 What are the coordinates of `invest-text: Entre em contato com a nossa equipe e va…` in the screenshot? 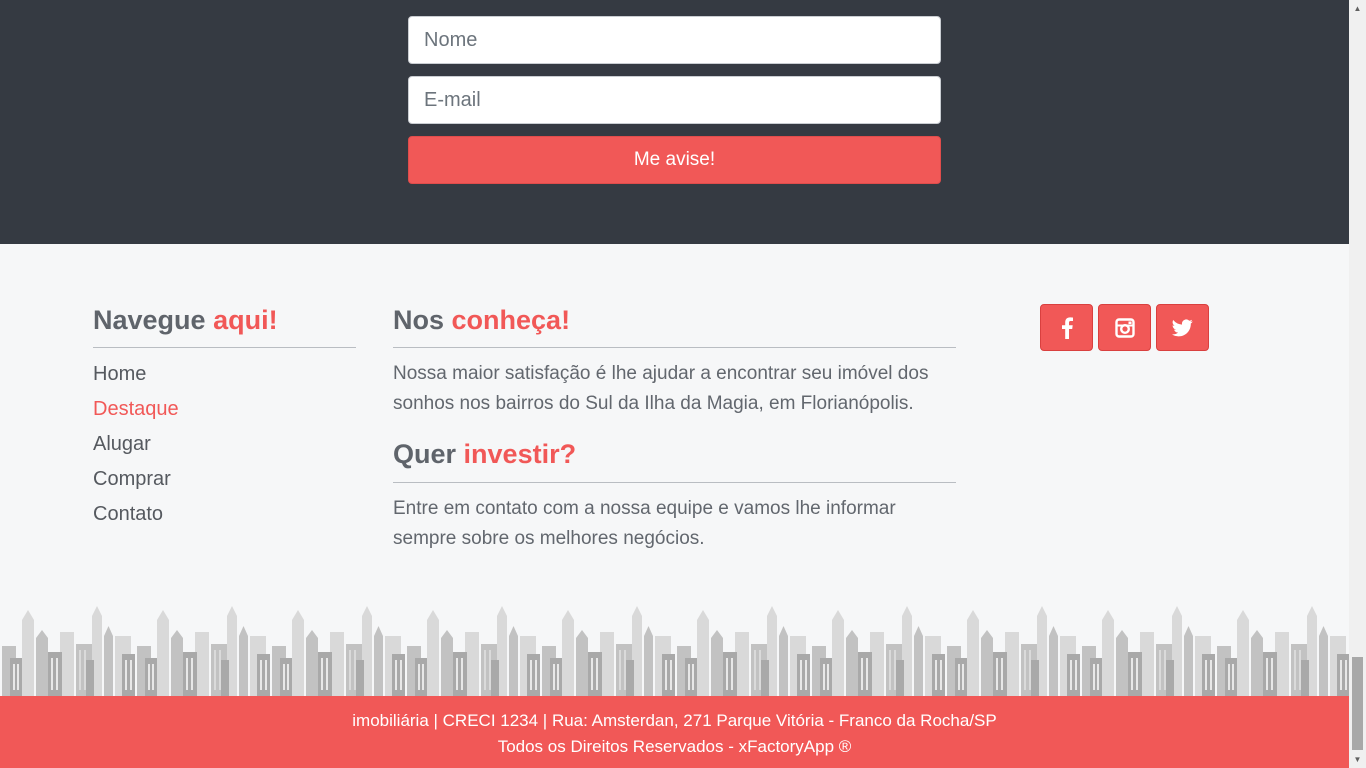 It's located at (644, 523).